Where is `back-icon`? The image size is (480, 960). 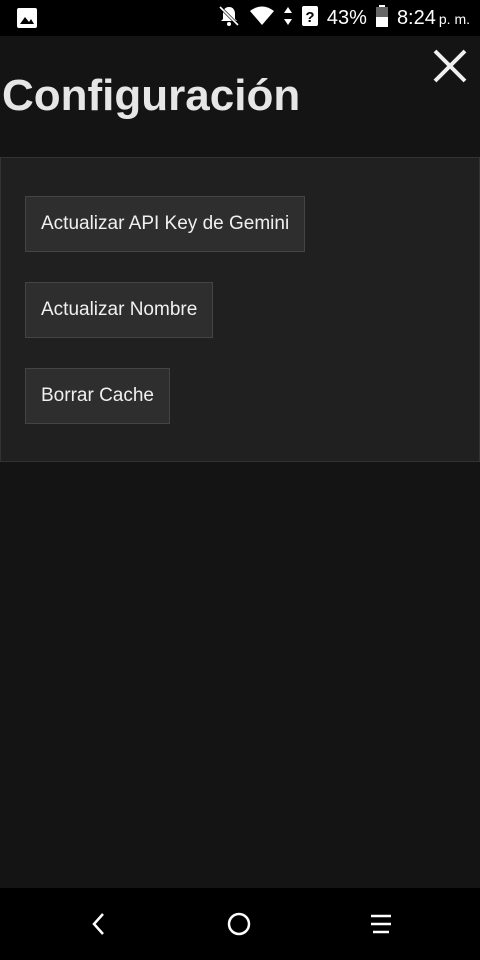 back-icon is located at coordinates (98, 924).